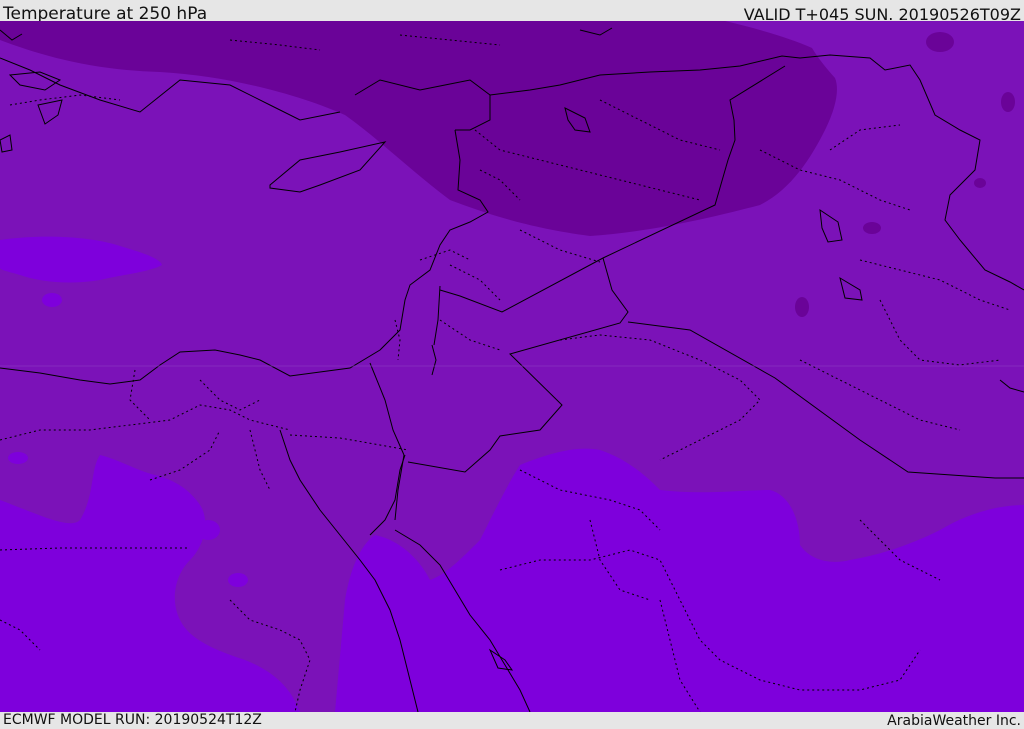  Describe the element at coordinates (132, 720) in the screenshot. I see `model-run-label: ECMWF MODEL RUN: 20190524T12Z` at that location.